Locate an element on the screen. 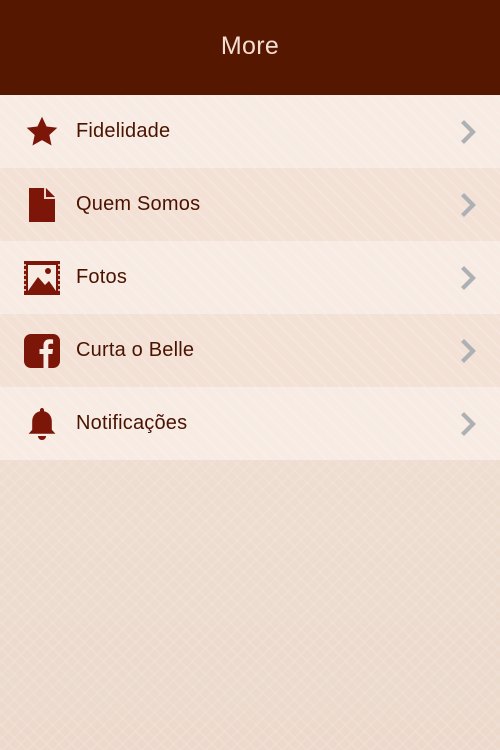 The image size is (500, 750). photo-icon is located at coordinates (42, 278).